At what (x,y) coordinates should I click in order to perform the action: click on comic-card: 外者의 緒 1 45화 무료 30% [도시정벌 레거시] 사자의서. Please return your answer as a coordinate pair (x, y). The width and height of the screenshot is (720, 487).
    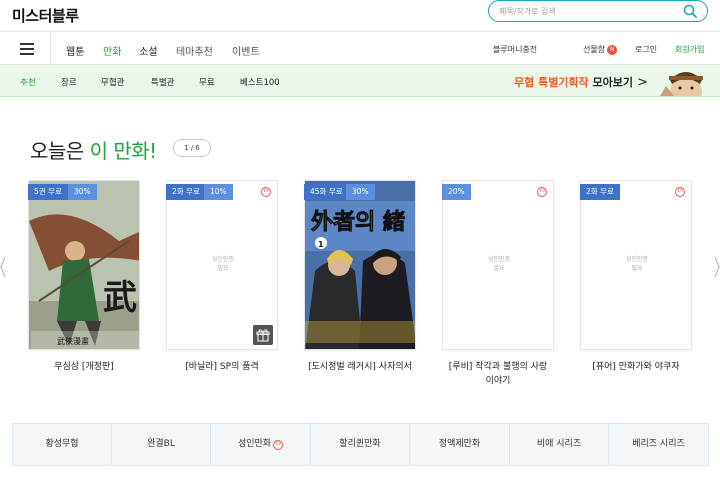
    Looking at the image, I should click on (360, 276).